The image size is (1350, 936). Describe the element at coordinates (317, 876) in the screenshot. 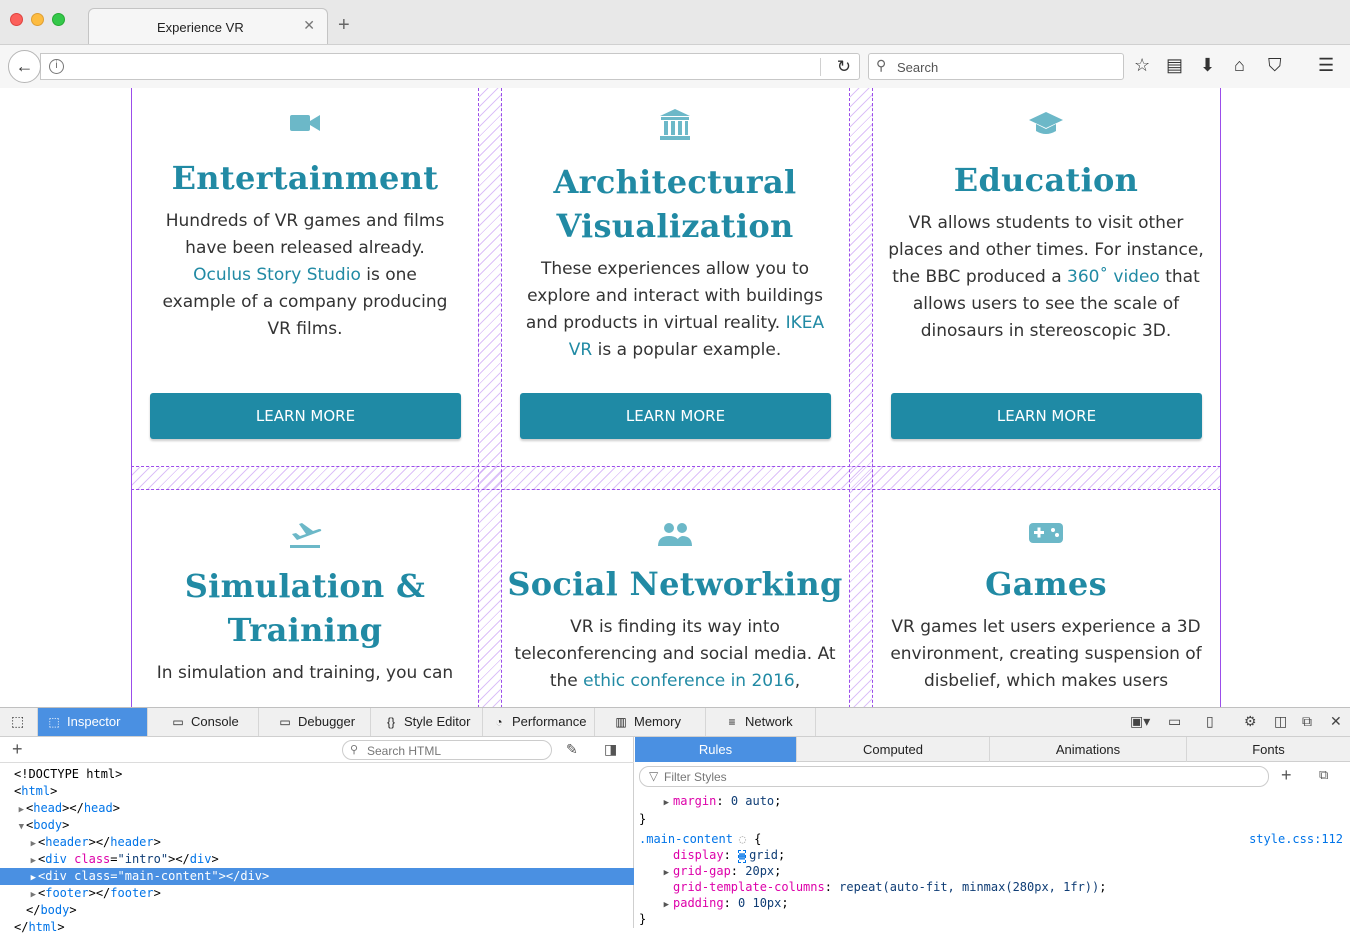

I see `html-tree-node: ▶ <div class="main-content"></div>` at that location.